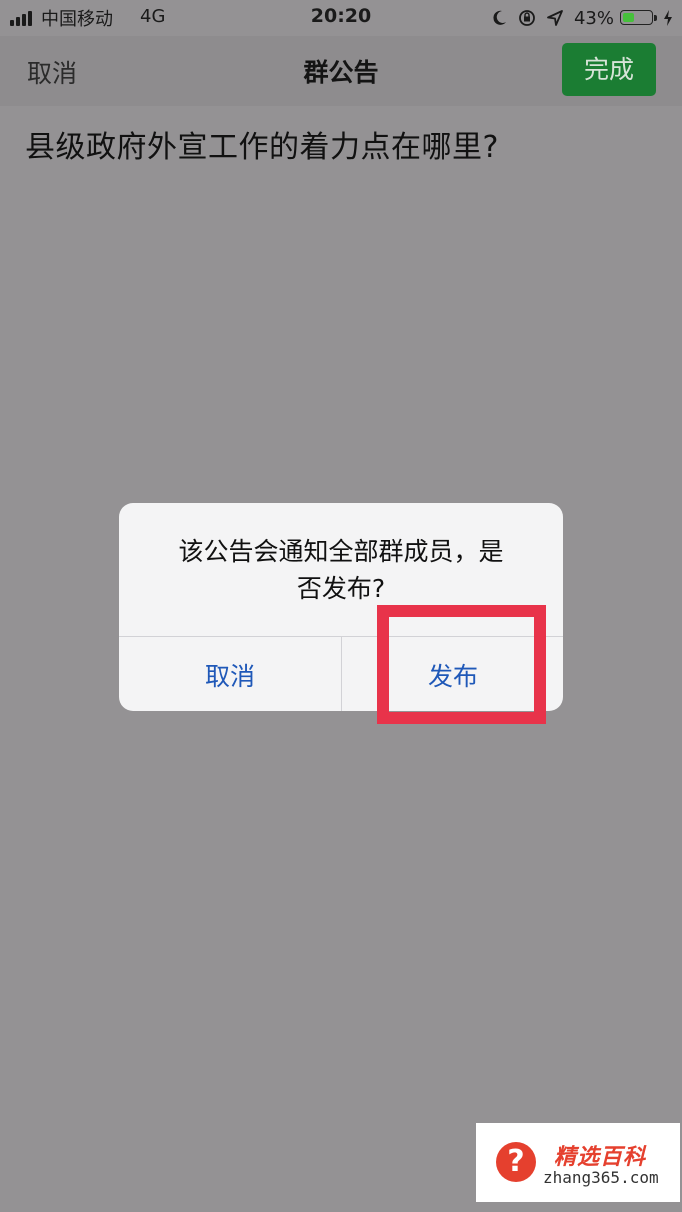  What do you see at coordinates (516, 1162) in the screenshot?
I see `question-icon: ?` at bounding box center [516, 1162].